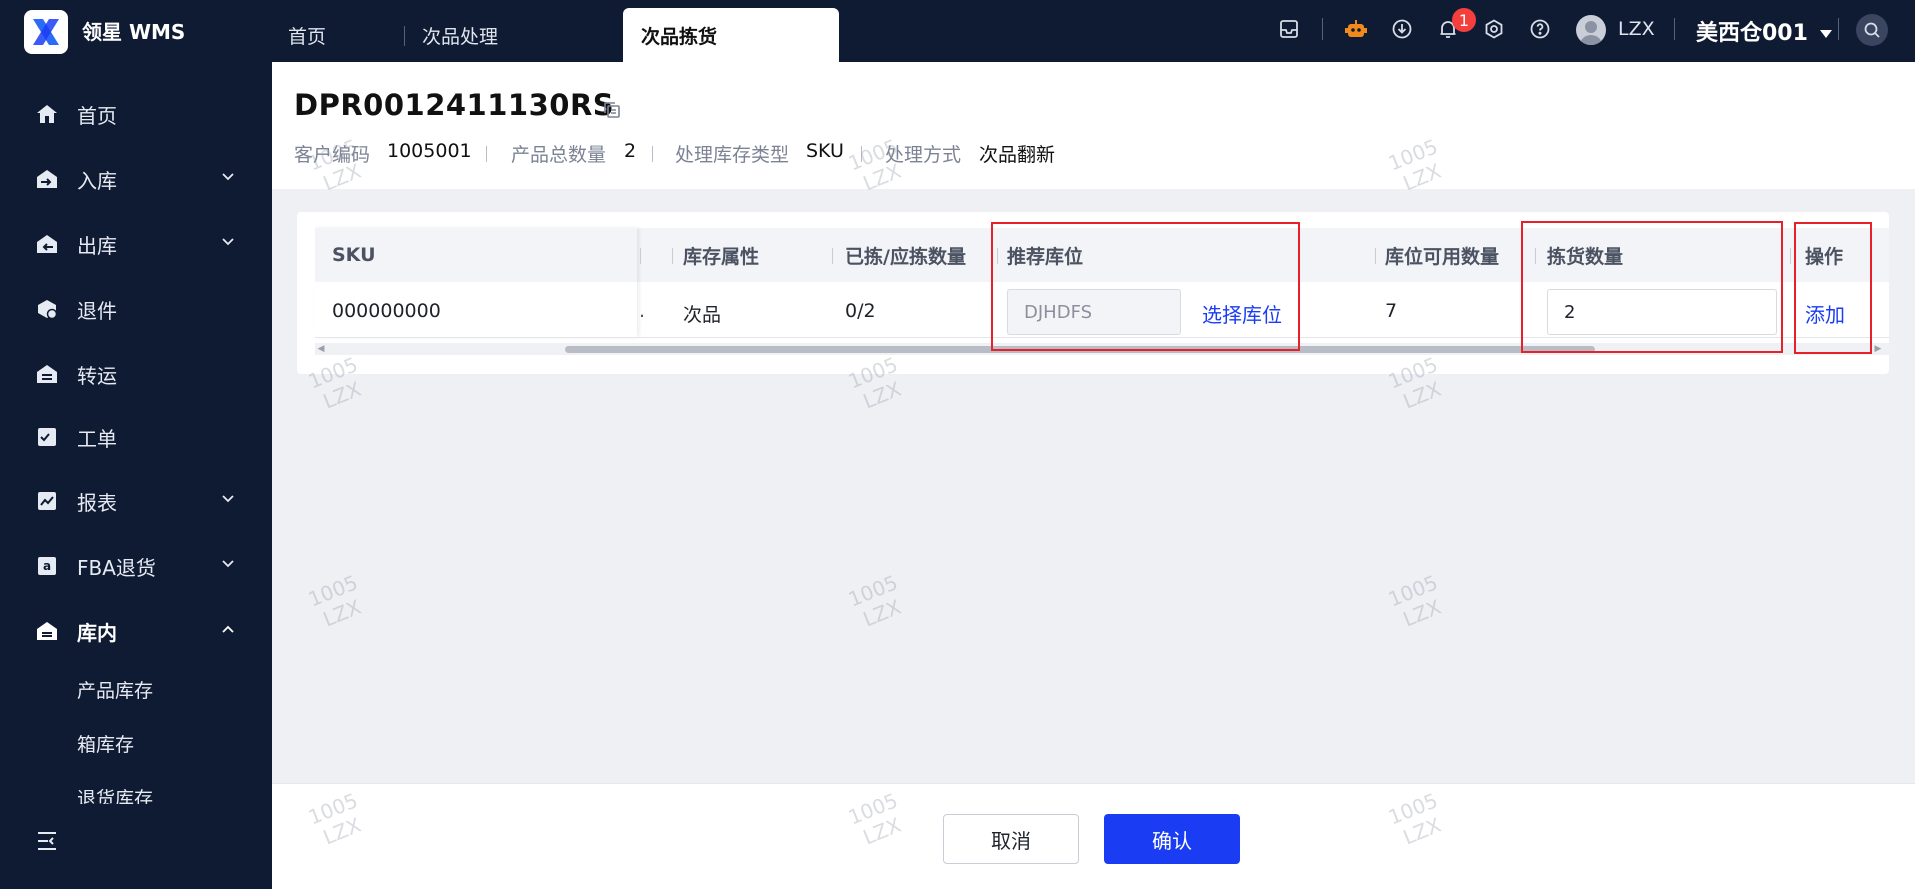 Image resolution: width=1915 pixels, height=889 pixels. What do you see at coordinates (136, 178) in the screenshot?
I see `sidebar-item-inbound: 入库` at bounding box center [136, 178].